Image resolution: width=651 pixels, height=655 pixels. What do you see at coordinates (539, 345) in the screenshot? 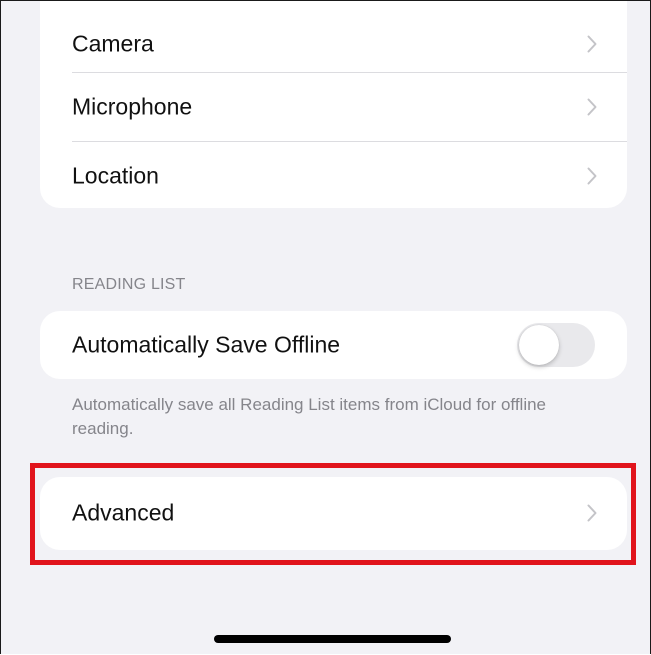
I see `toggle-knob` at bounding box center [539, 345].